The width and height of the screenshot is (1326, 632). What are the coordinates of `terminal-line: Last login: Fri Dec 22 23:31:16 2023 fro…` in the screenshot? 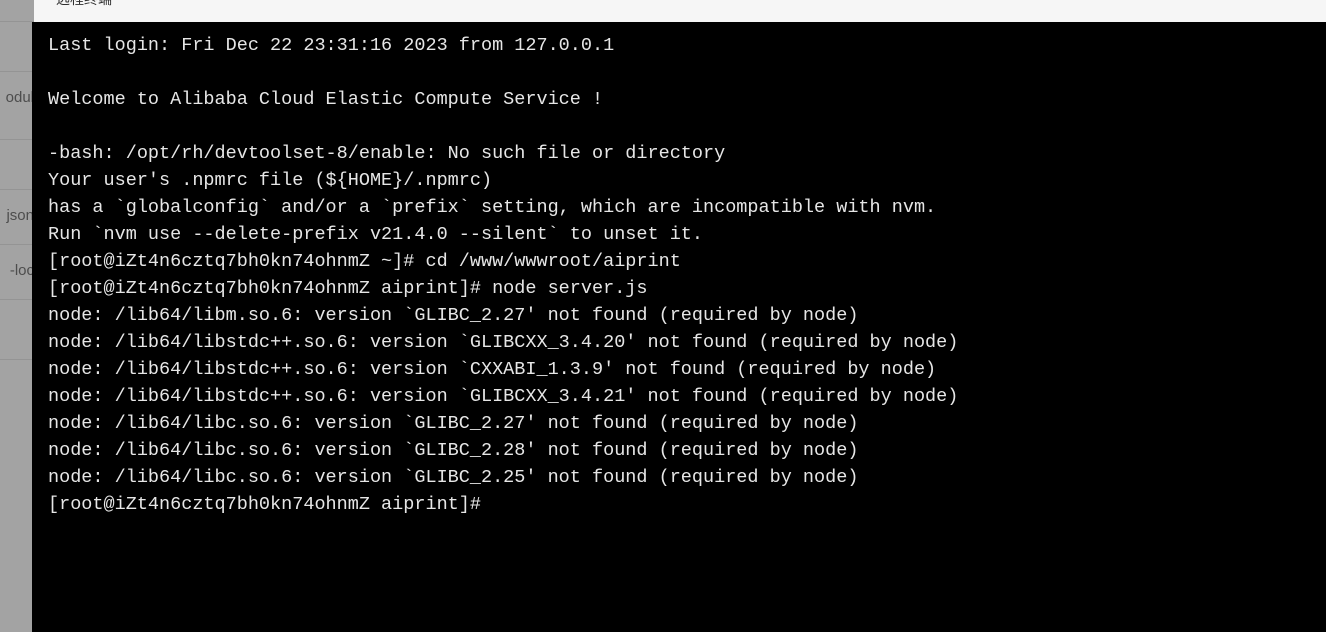 It's located at (331, 45).